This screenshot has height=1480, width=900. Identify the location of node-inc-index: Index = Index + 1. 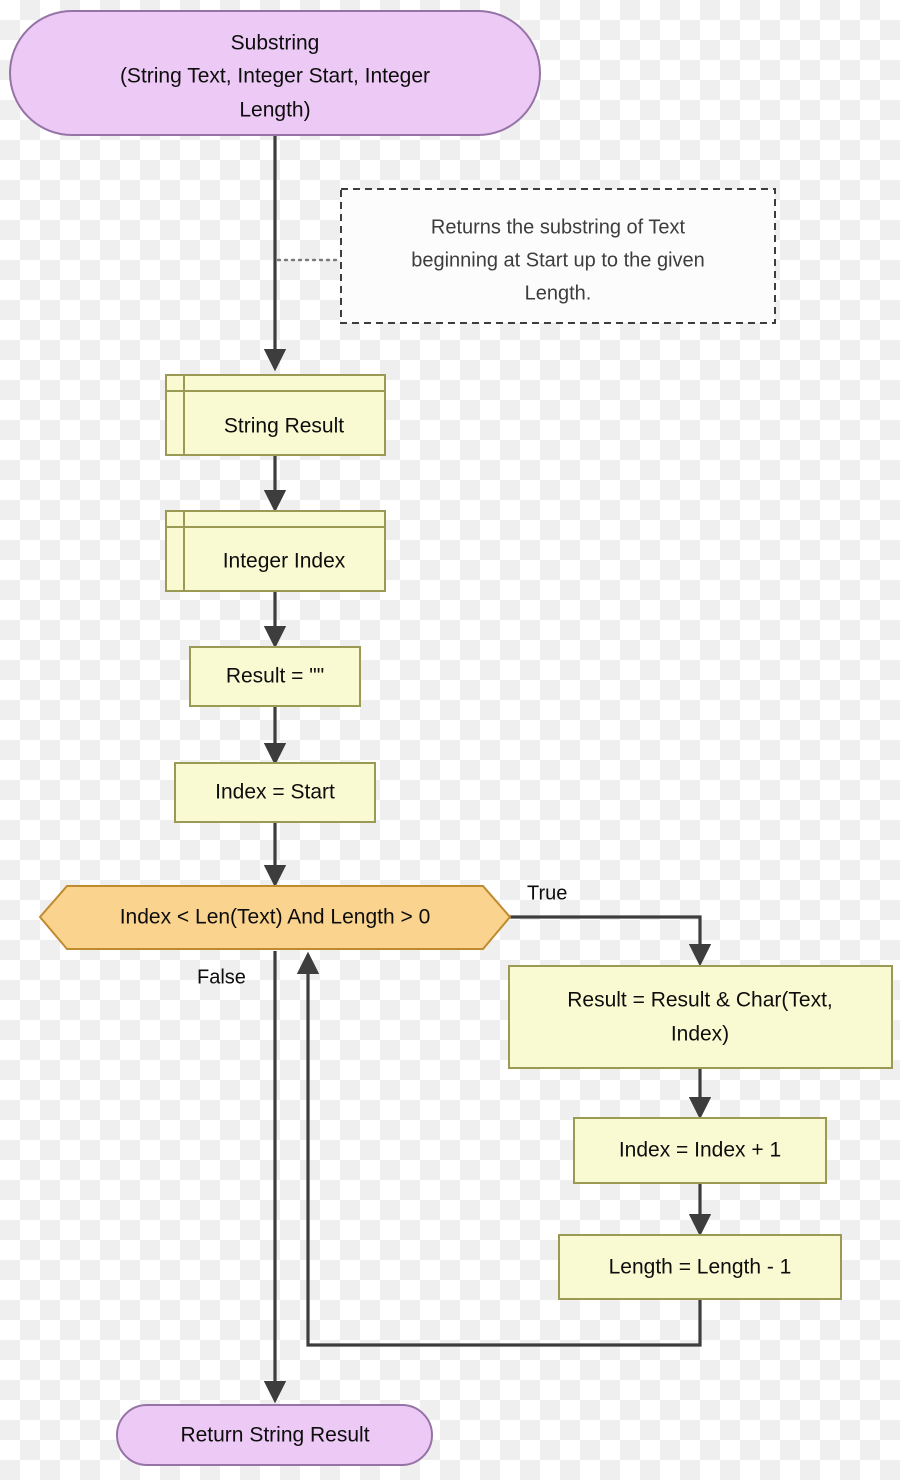
(700, 1150).